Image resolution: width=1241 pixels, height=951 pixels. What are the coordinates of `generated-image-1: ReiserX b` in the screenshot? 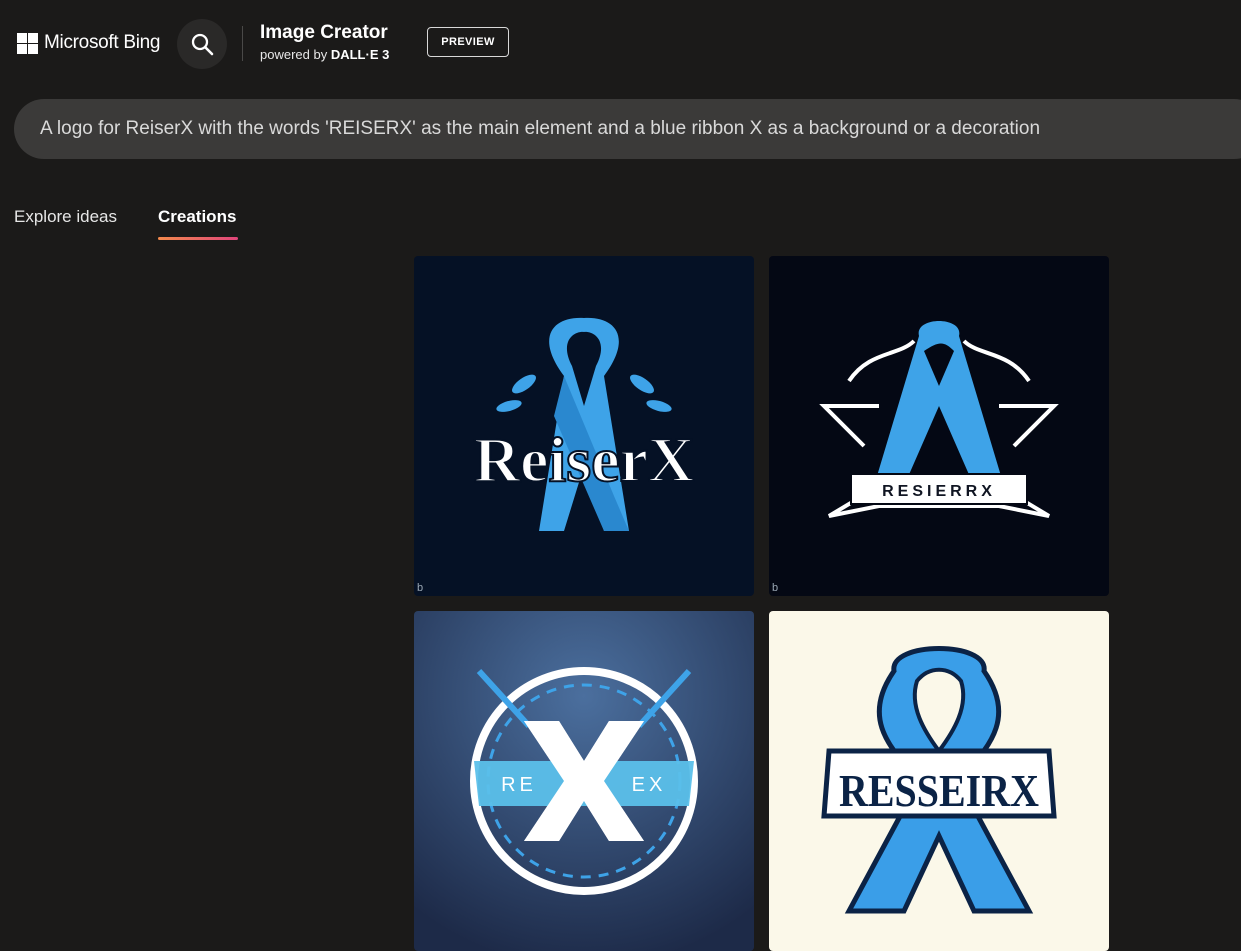 It's located at (584, 426).